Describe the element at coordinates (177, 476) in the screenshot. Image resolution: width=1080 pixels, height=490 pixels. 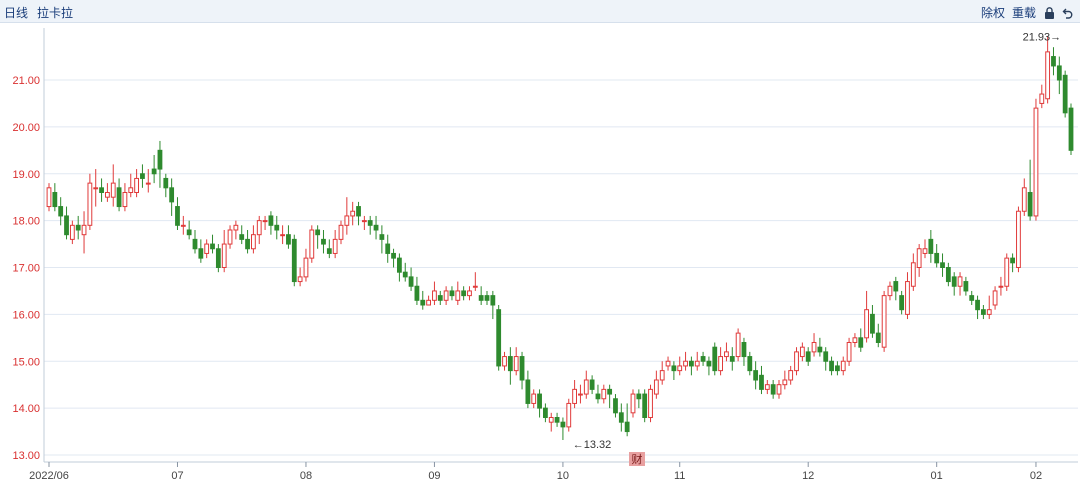
I see `x-tick-label: 07` at that location.